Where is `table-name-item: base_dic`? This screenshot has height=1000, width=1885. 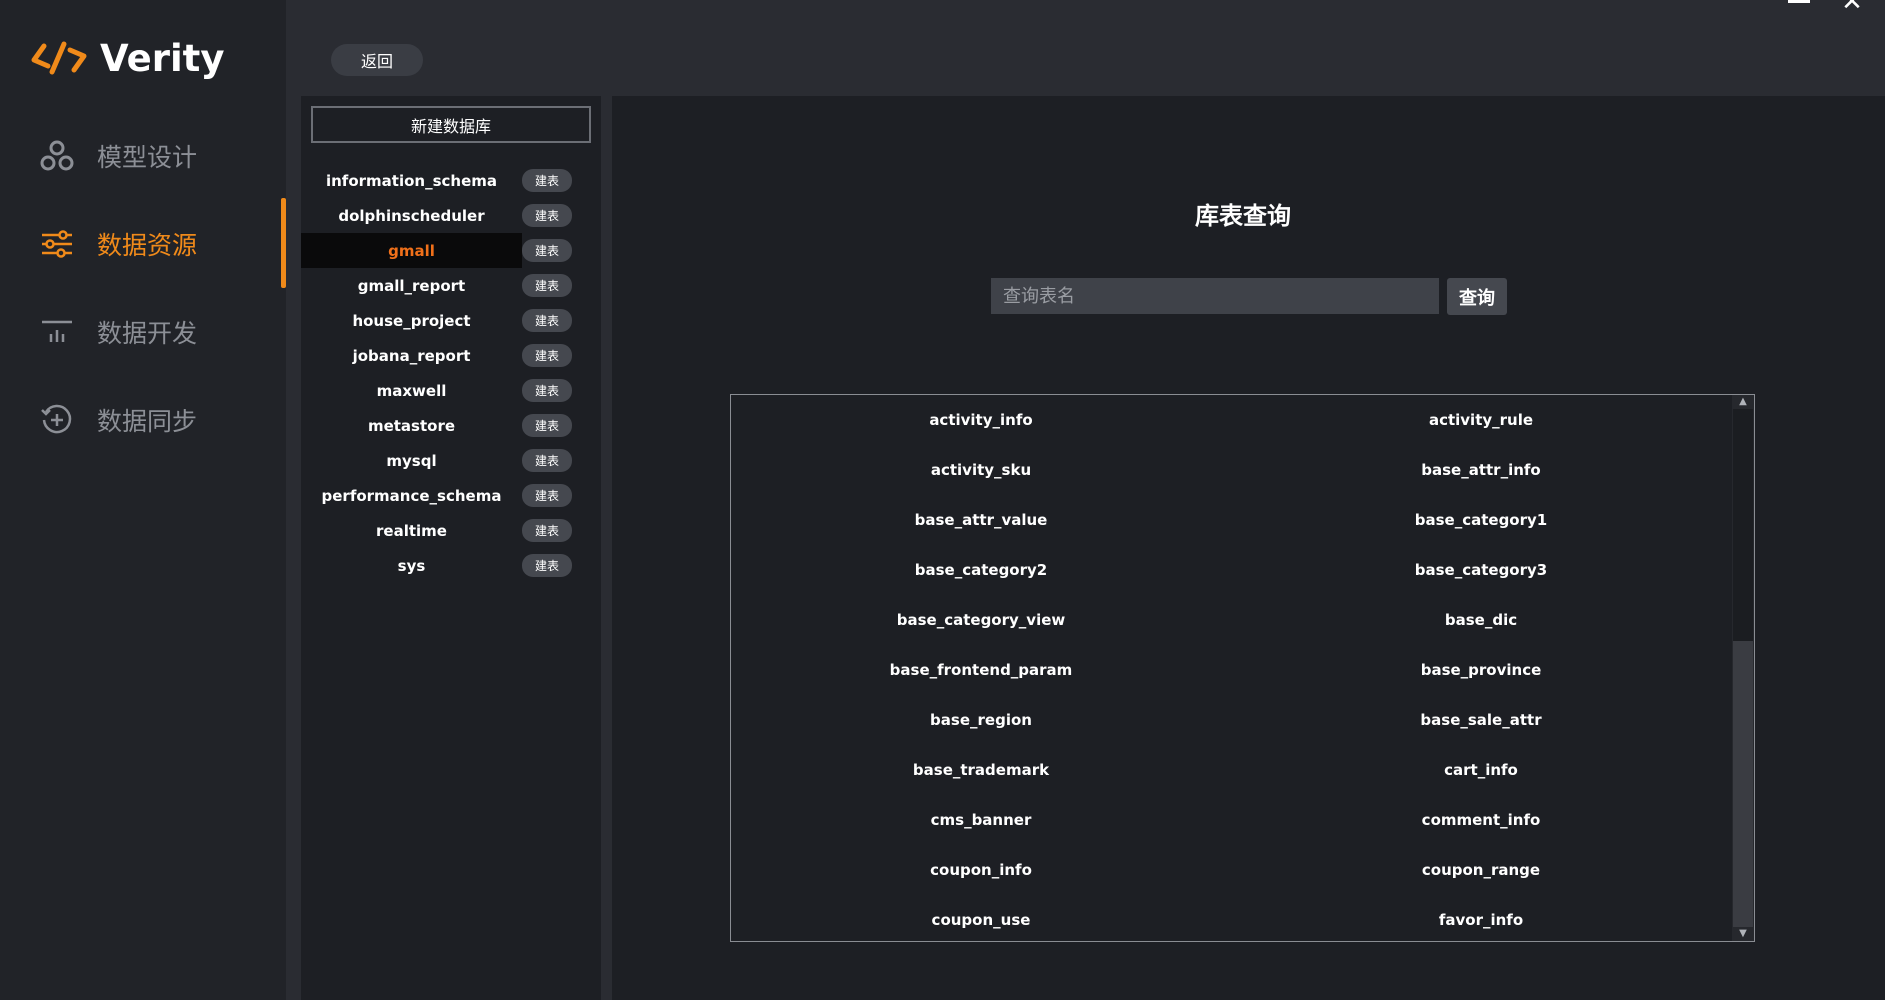
table-name-item: base_dic is located at coordinates (1481, 620).